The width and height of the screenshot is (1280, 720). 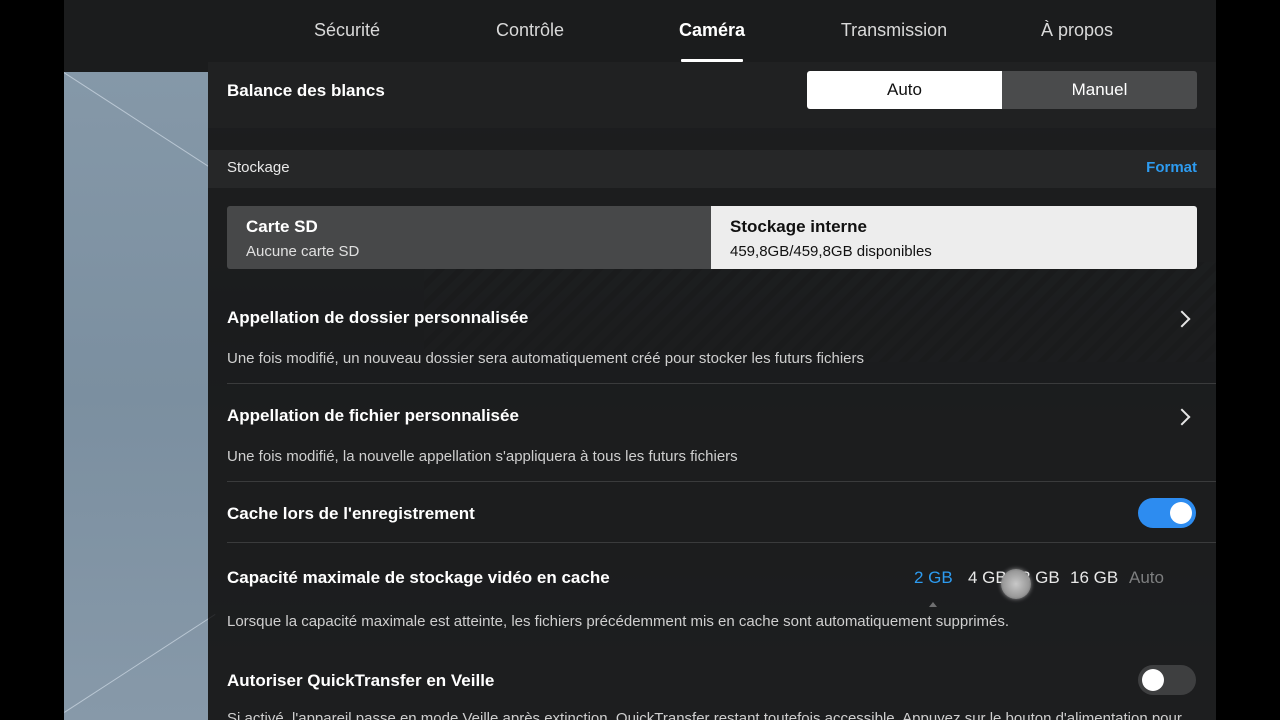 What do you see at coordinates (712, 32) in the screenshot?
I see `tab-camera: Caméra` at bounding box center [712, 32].